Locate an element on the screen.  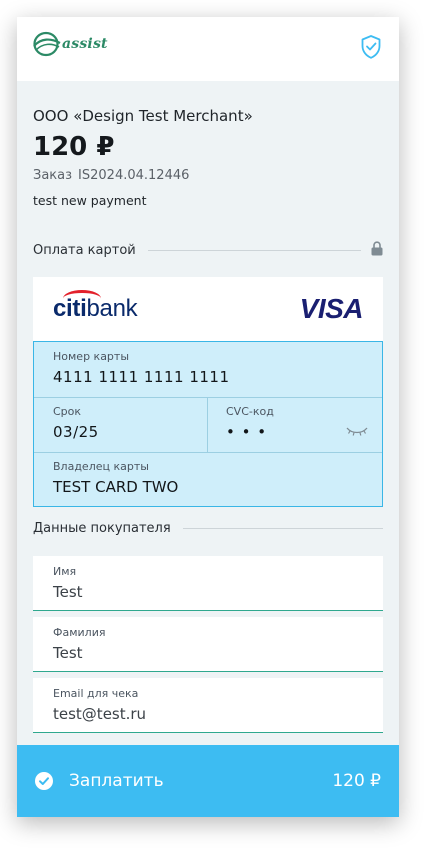
card-number-value: 4111 1111 1111 1111 is located at coordinates (141, 377).